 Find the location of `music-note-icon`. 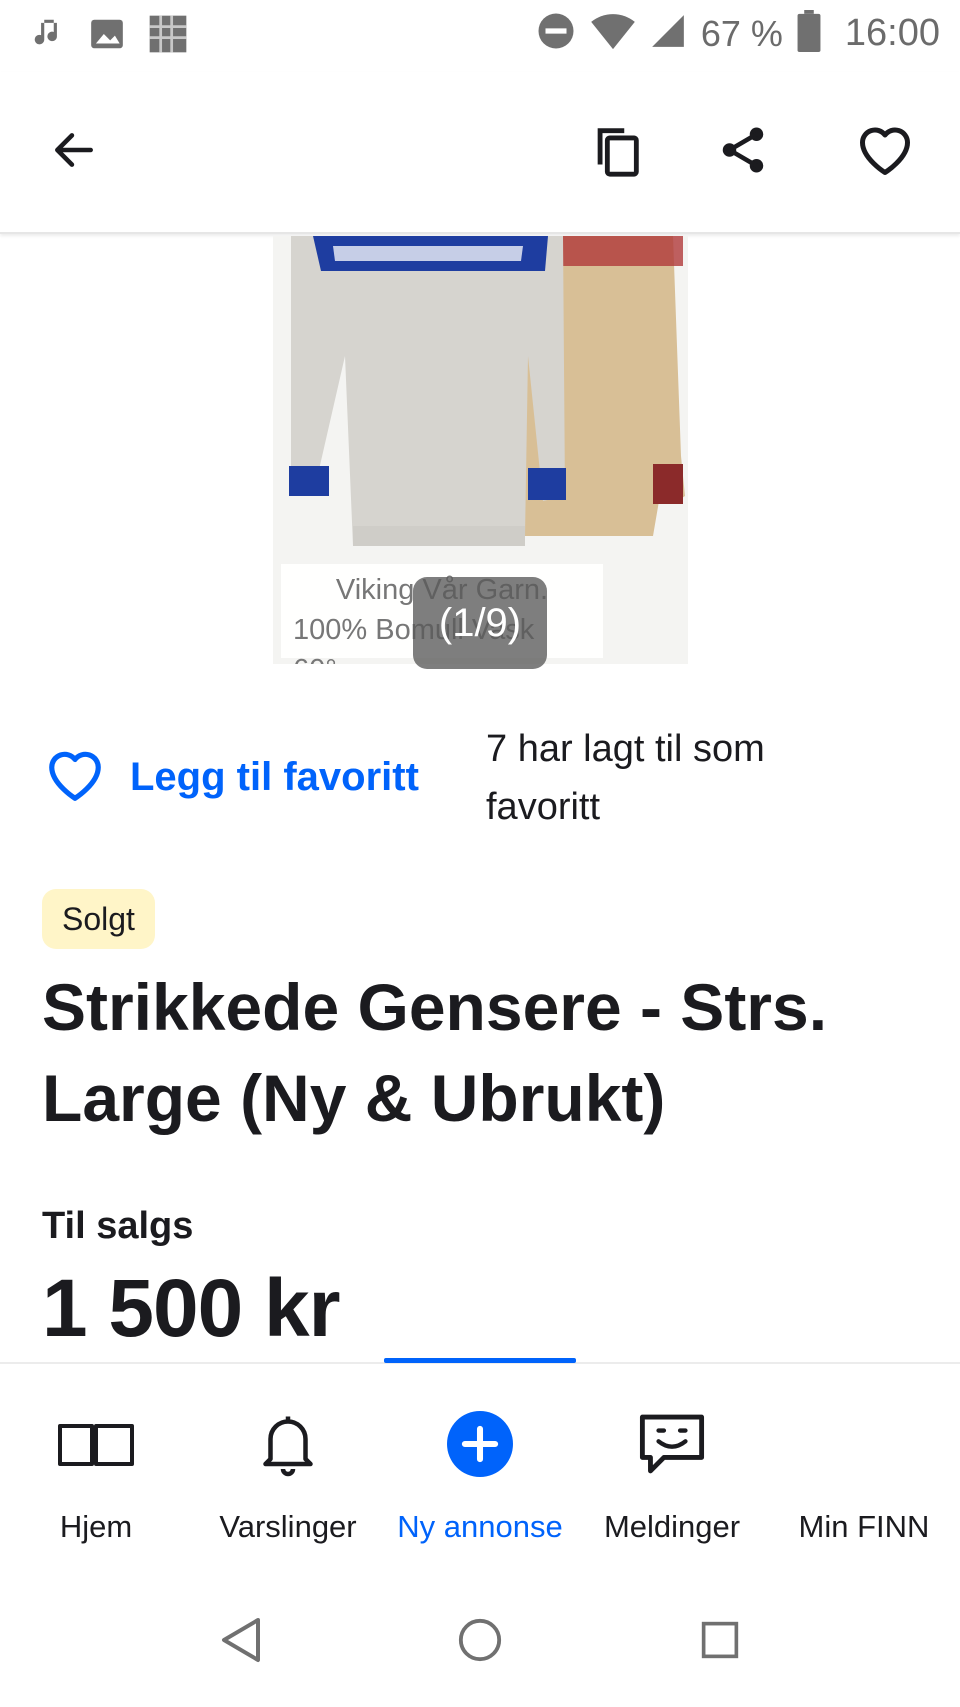

music-note-icon is located at coordinates (49, 36).